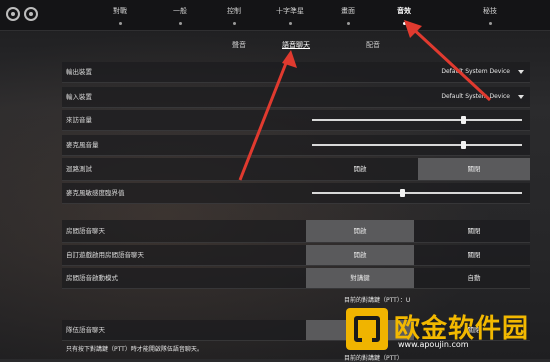 The image size is (550, 362). I want to click on arrow-to-voice-chat-tab, so click(267, 115).